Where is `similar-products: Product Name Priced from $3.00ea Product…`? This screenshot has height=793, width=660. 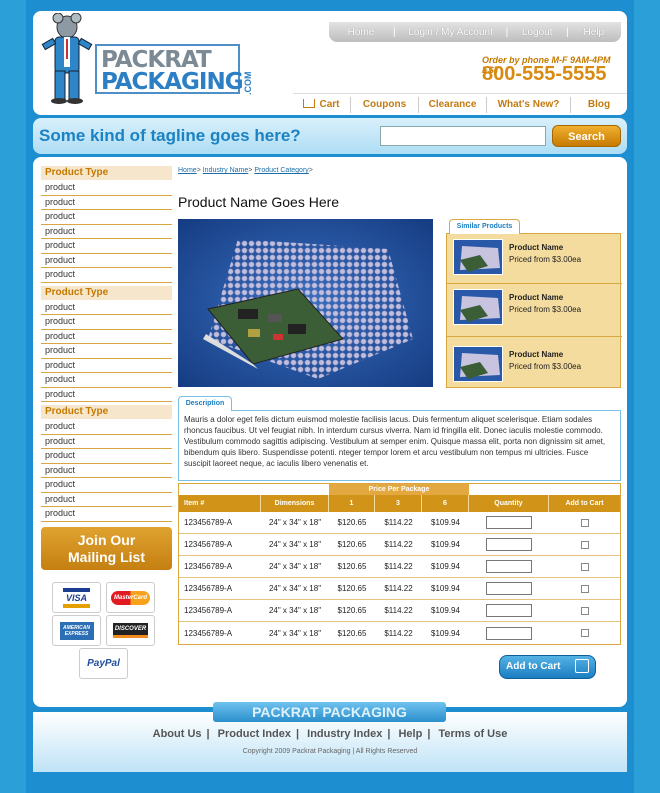
similar-products: Product Name Priced from $3.00ea Product… is located at coordinates (534, 310).